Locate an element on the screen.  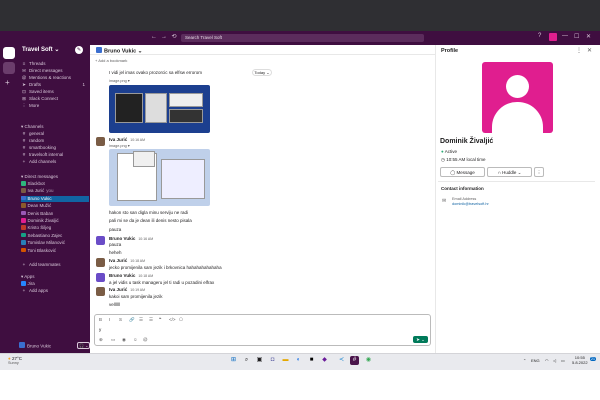
history-icon: ⟲ is located at coordinates (174, 37).